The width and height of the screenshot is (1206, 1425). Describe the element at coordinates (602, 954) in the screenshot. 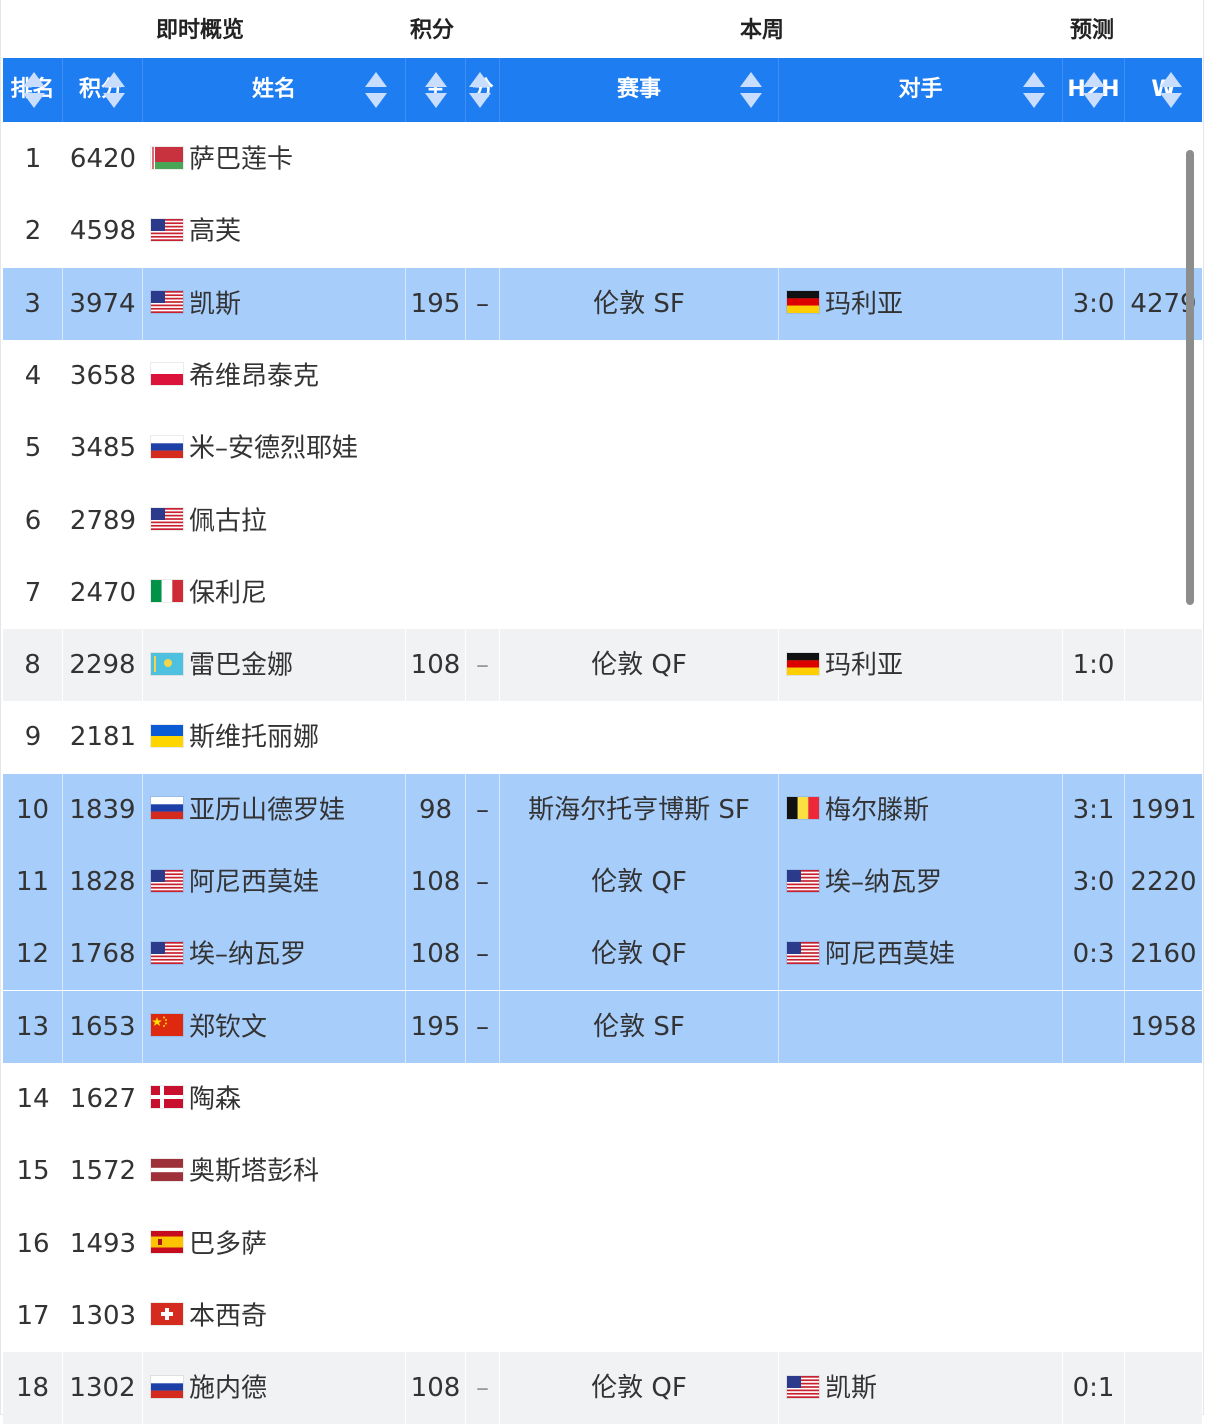

I see `table-row: 12 1768 埃–纳瓦罗 108– 伦敦 QF 阿尼西莫娃 0:3 2160` at that location.